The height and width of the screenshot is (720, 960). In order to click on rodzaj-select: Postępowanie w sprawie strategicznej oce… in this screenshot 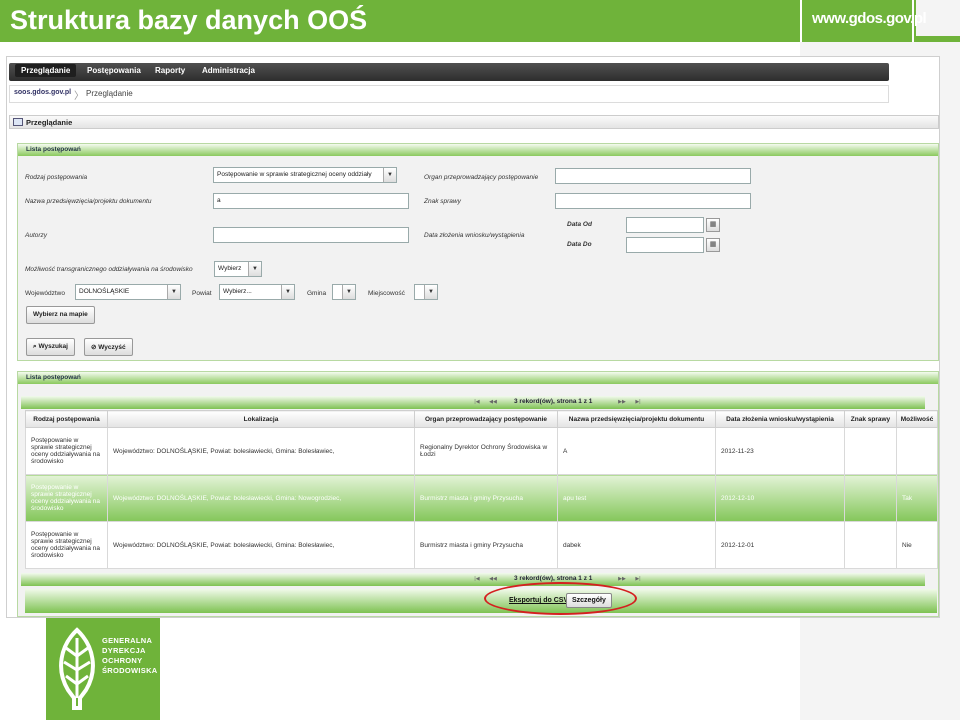, I will do `click(305, 175)`.